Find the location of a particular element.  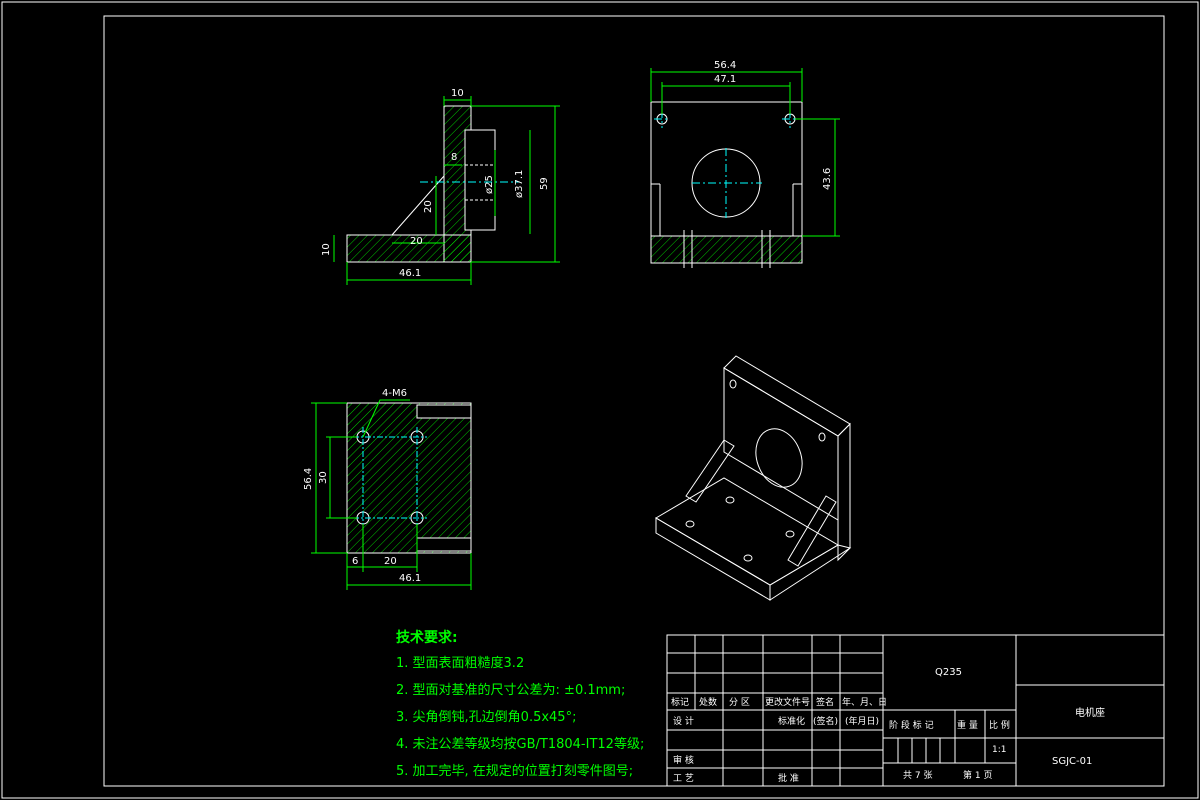

tb-review: 审 核 is located at coordinates (683, 760).